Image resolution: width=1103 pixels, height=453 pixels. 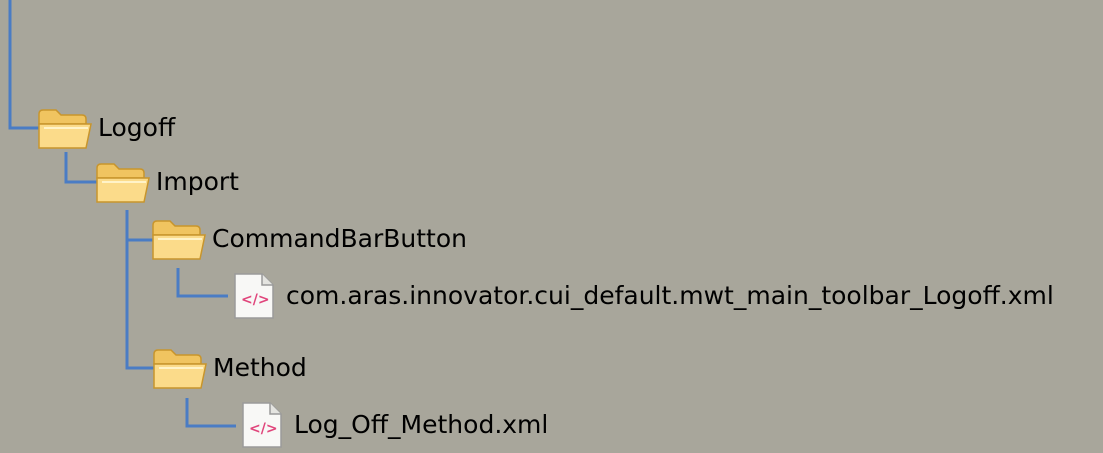 What do you see at coordinates (210, 413) in the screenshot?
I see `connector-method-xml` at bounding box center [210, 413].